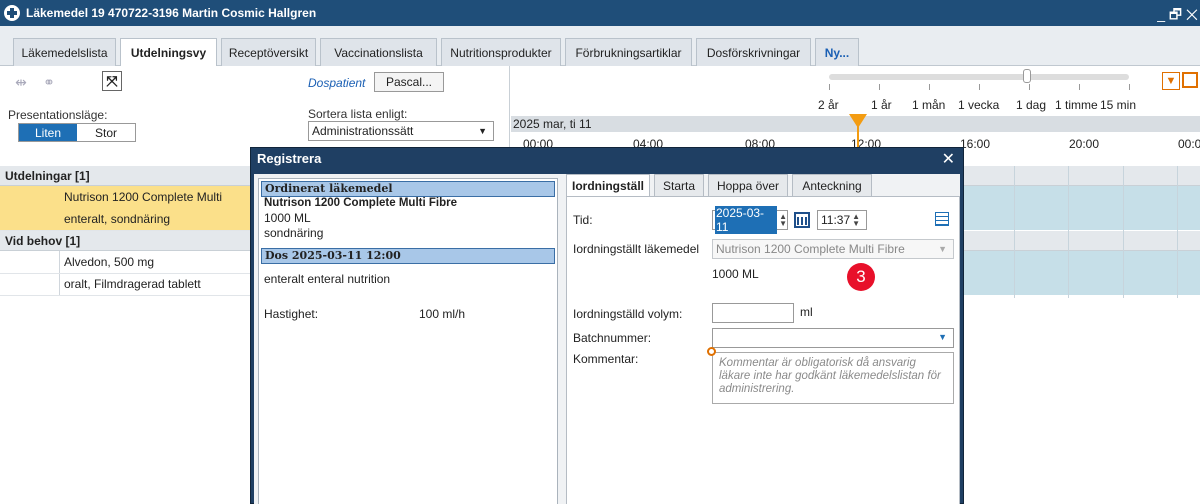 The width and height of the screenshot is (1200, 504). Describe the element at coordinates (928, 105) in the screenshot. I see `zoom-label: 1 mån` at that location.